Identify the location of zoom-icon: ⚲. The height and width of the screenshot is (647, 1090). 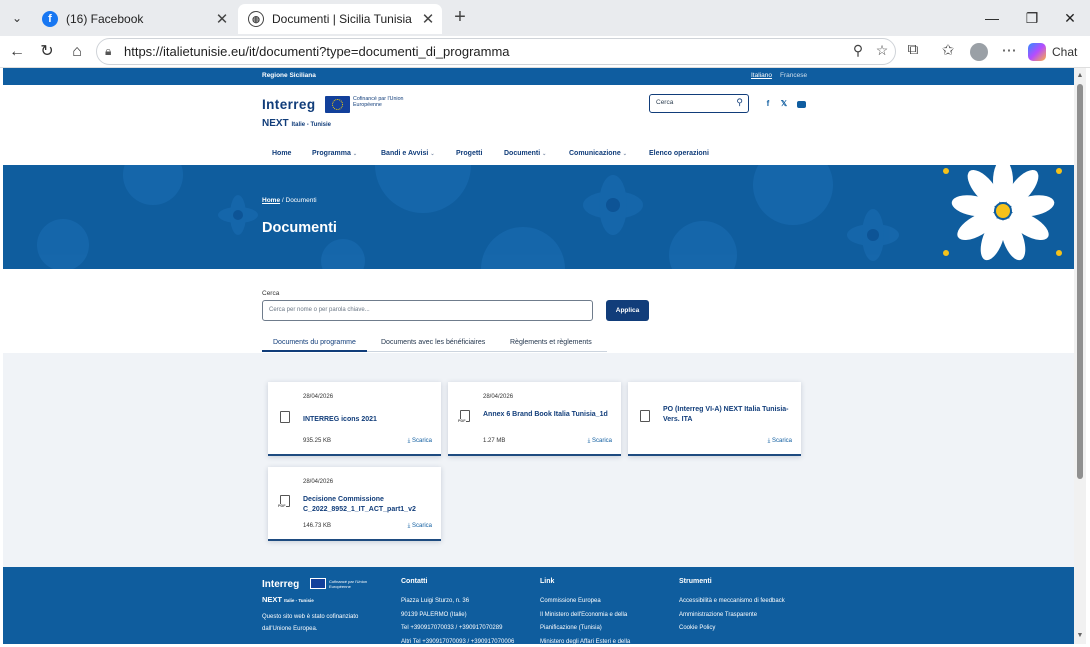
(858, 52).